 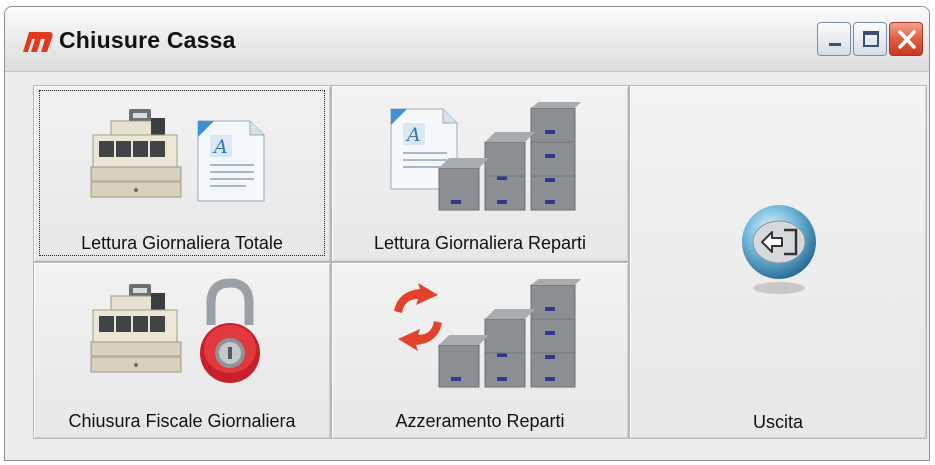 I want to click on minimize-icon, so click(x=835, y=44).